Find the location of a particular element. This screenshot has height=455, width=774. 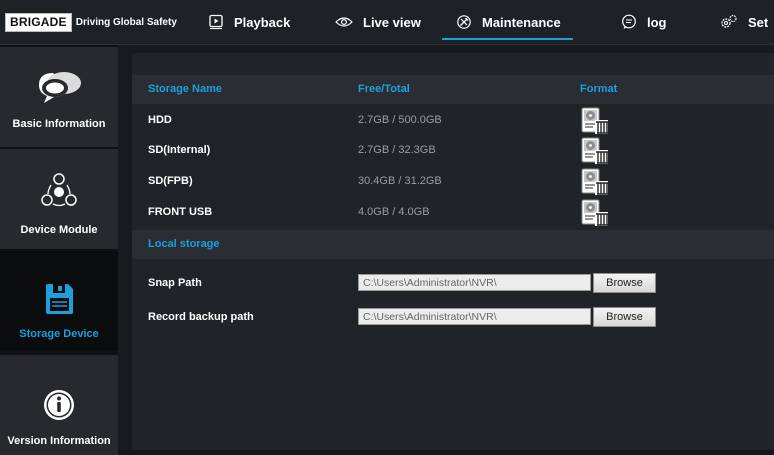

storage-free-total: 2.7GB / 500.0GB is located at coordinates (400, 120).